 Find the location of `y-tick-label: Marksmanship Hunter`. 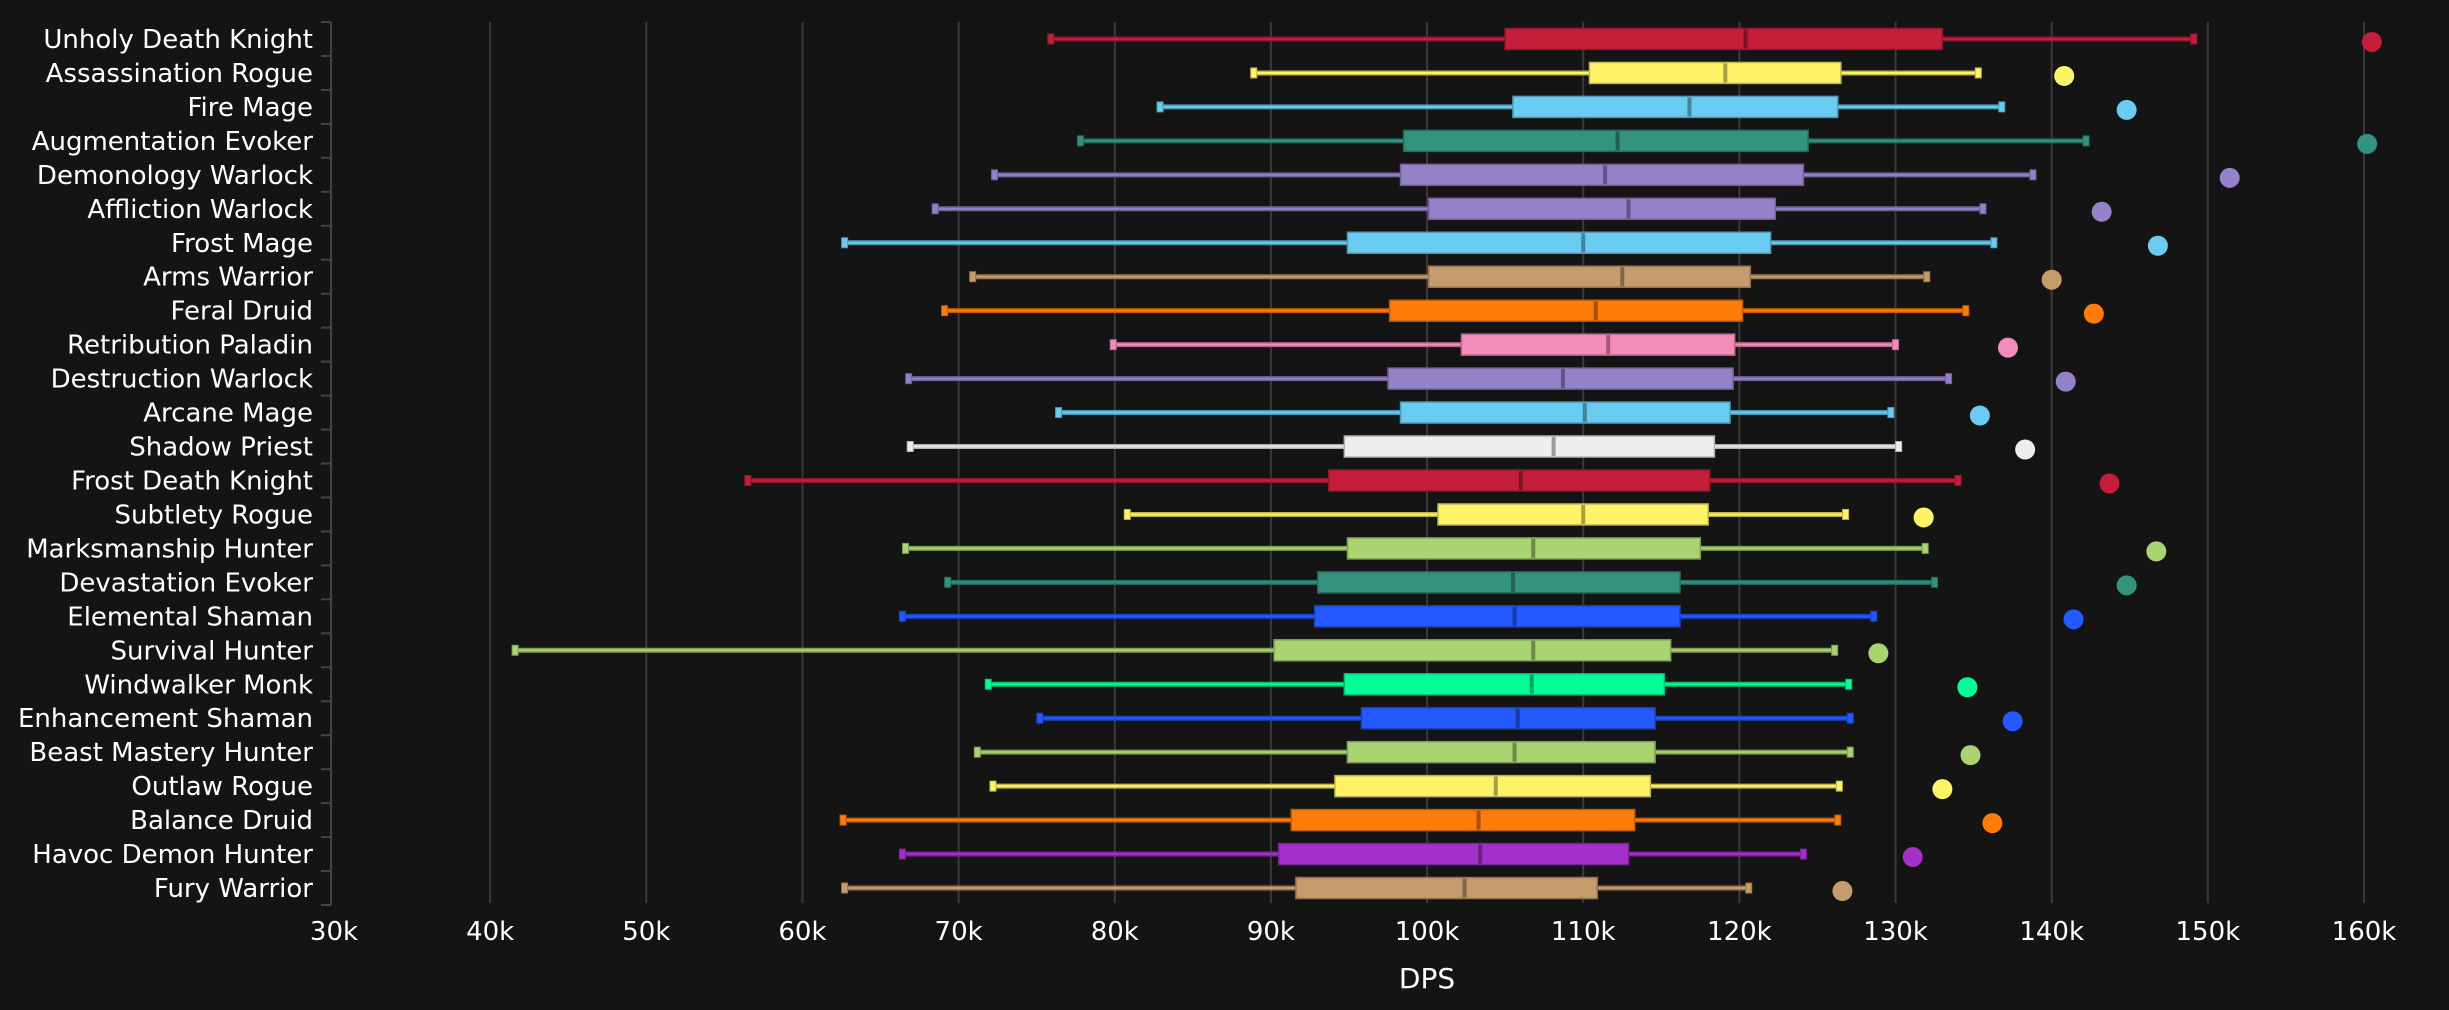

y-tick-label: Marksmanship Hunter is located at coordinates (169, 549).